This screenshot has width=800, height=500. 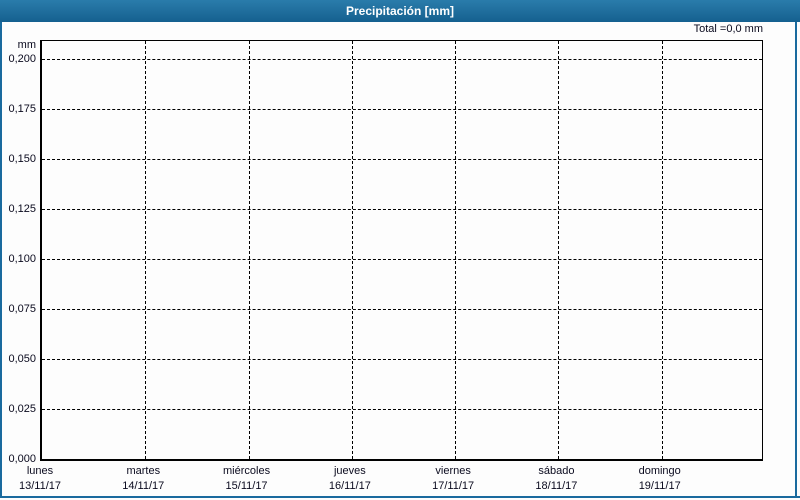 I want to click on y-axis-unit-label: mm, so click(x=26, y=45).